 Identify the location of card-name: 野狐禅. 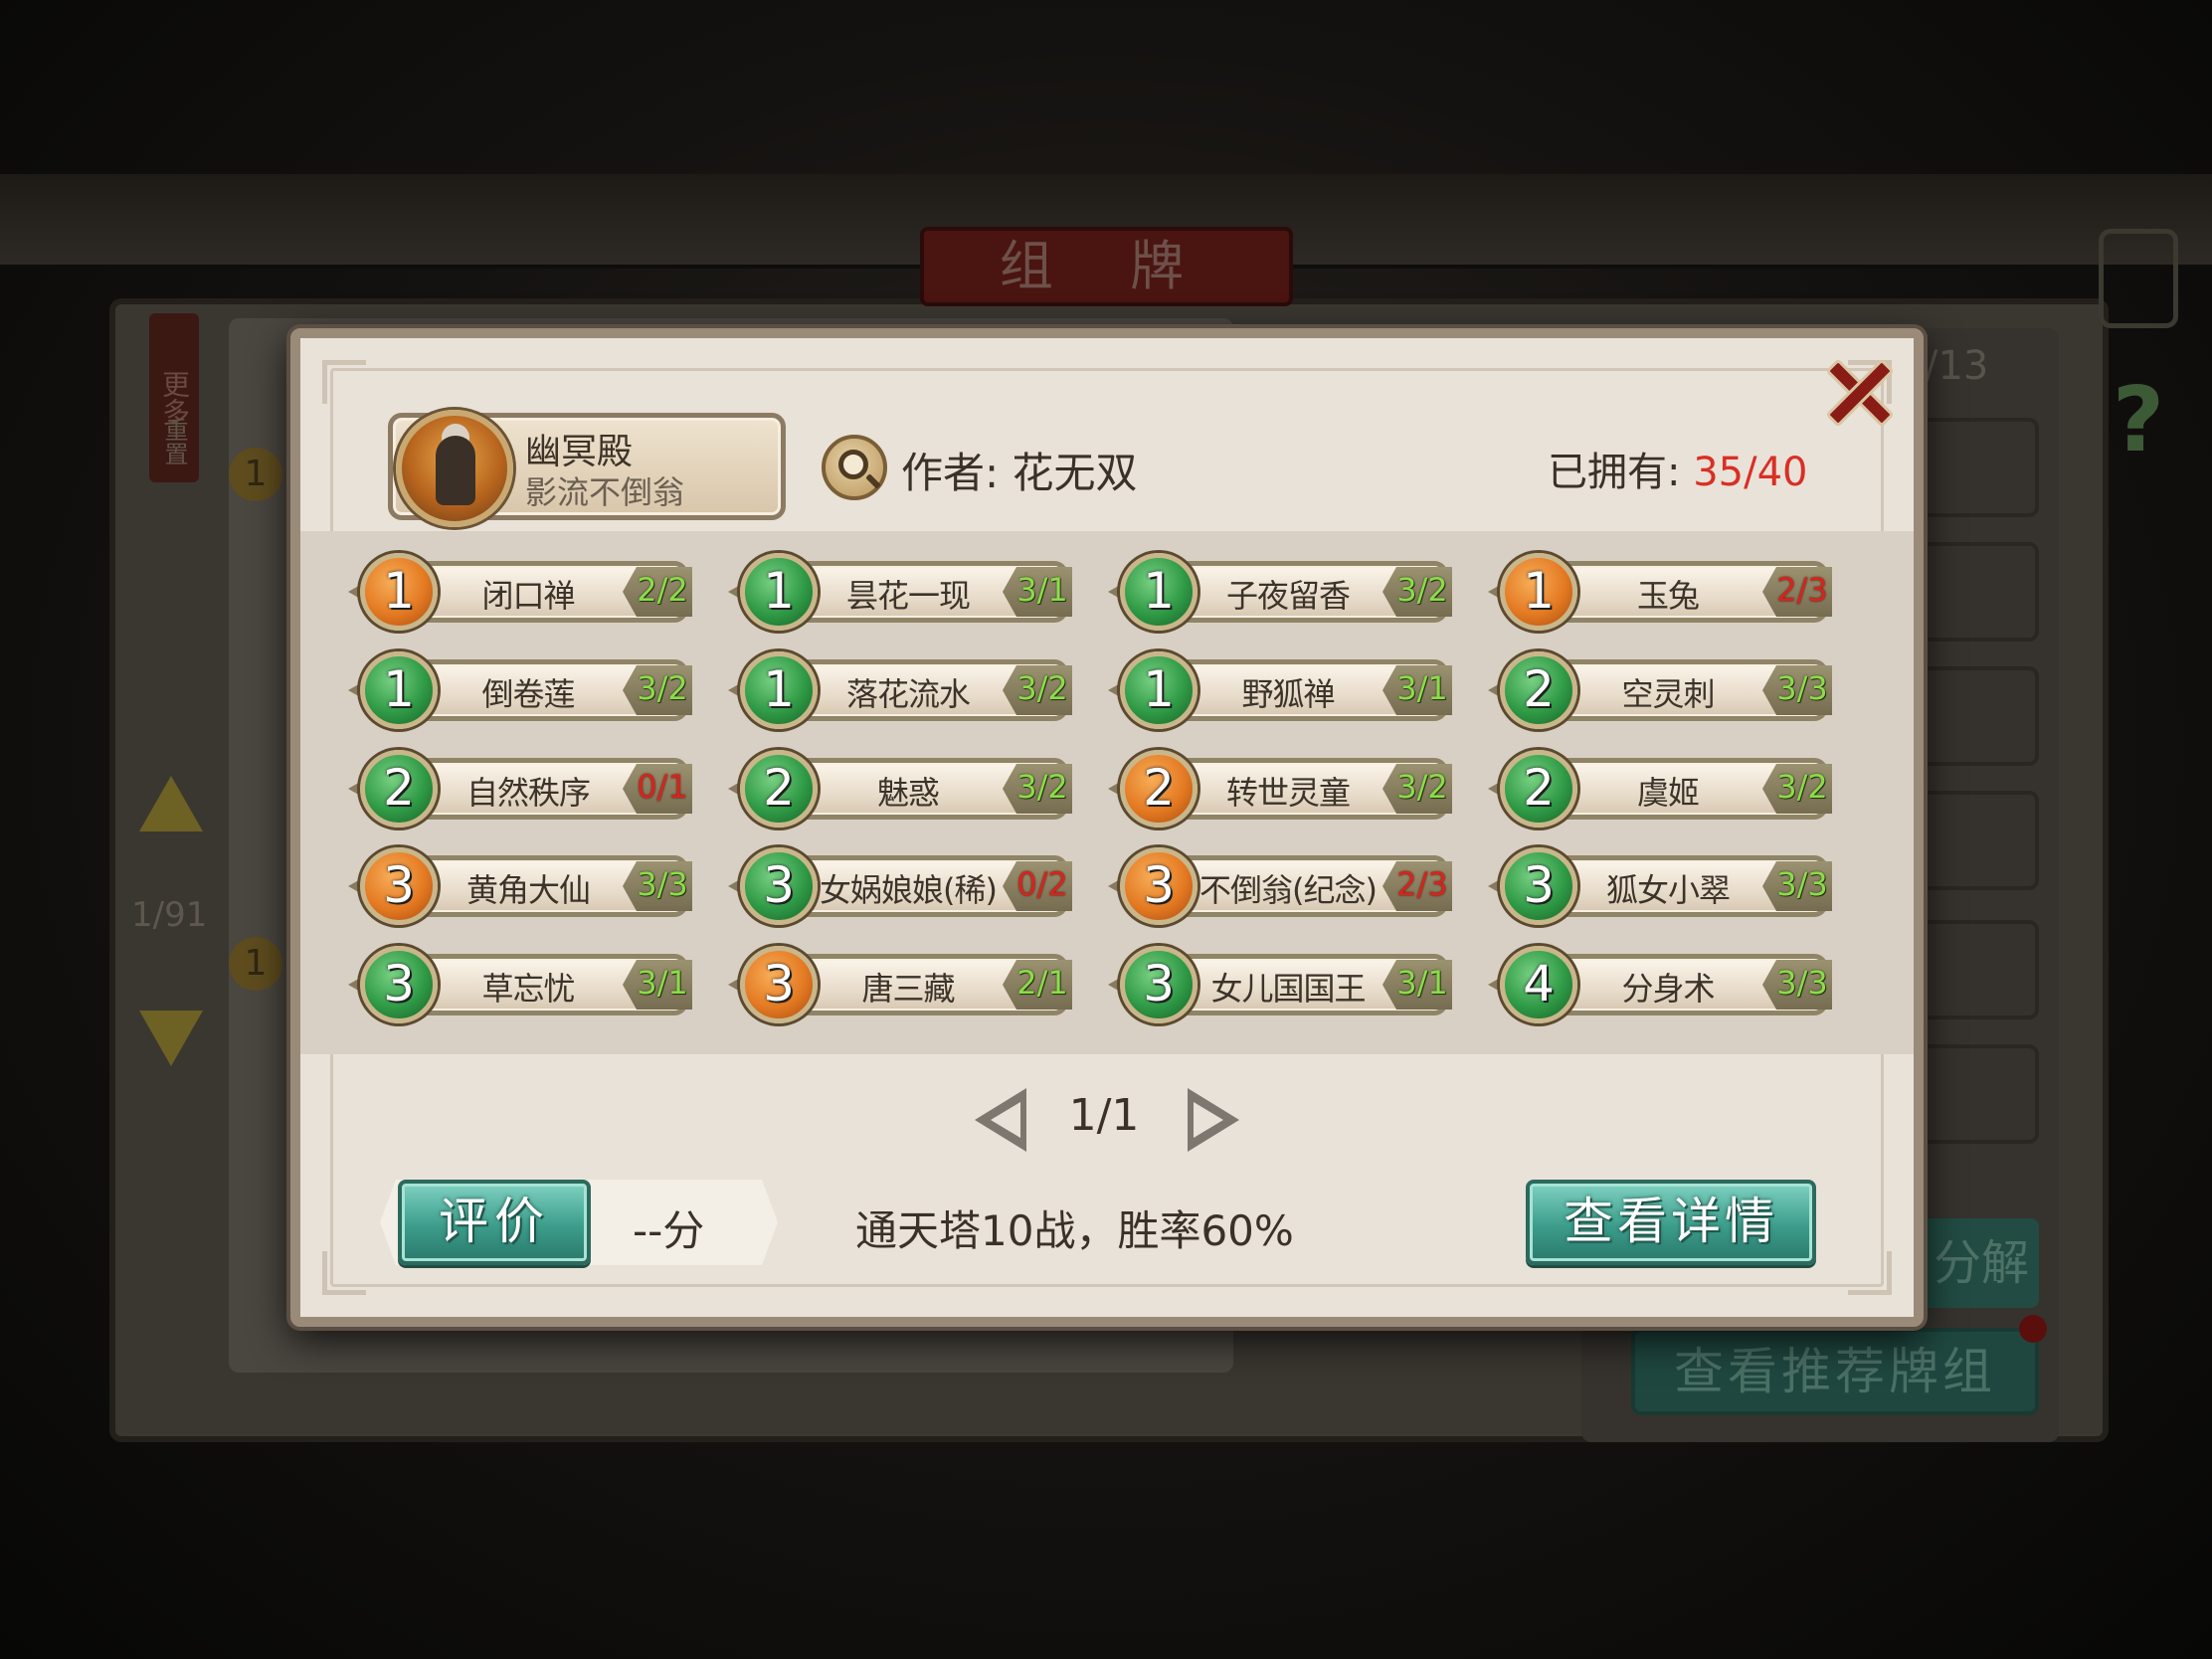
(1288, 694).